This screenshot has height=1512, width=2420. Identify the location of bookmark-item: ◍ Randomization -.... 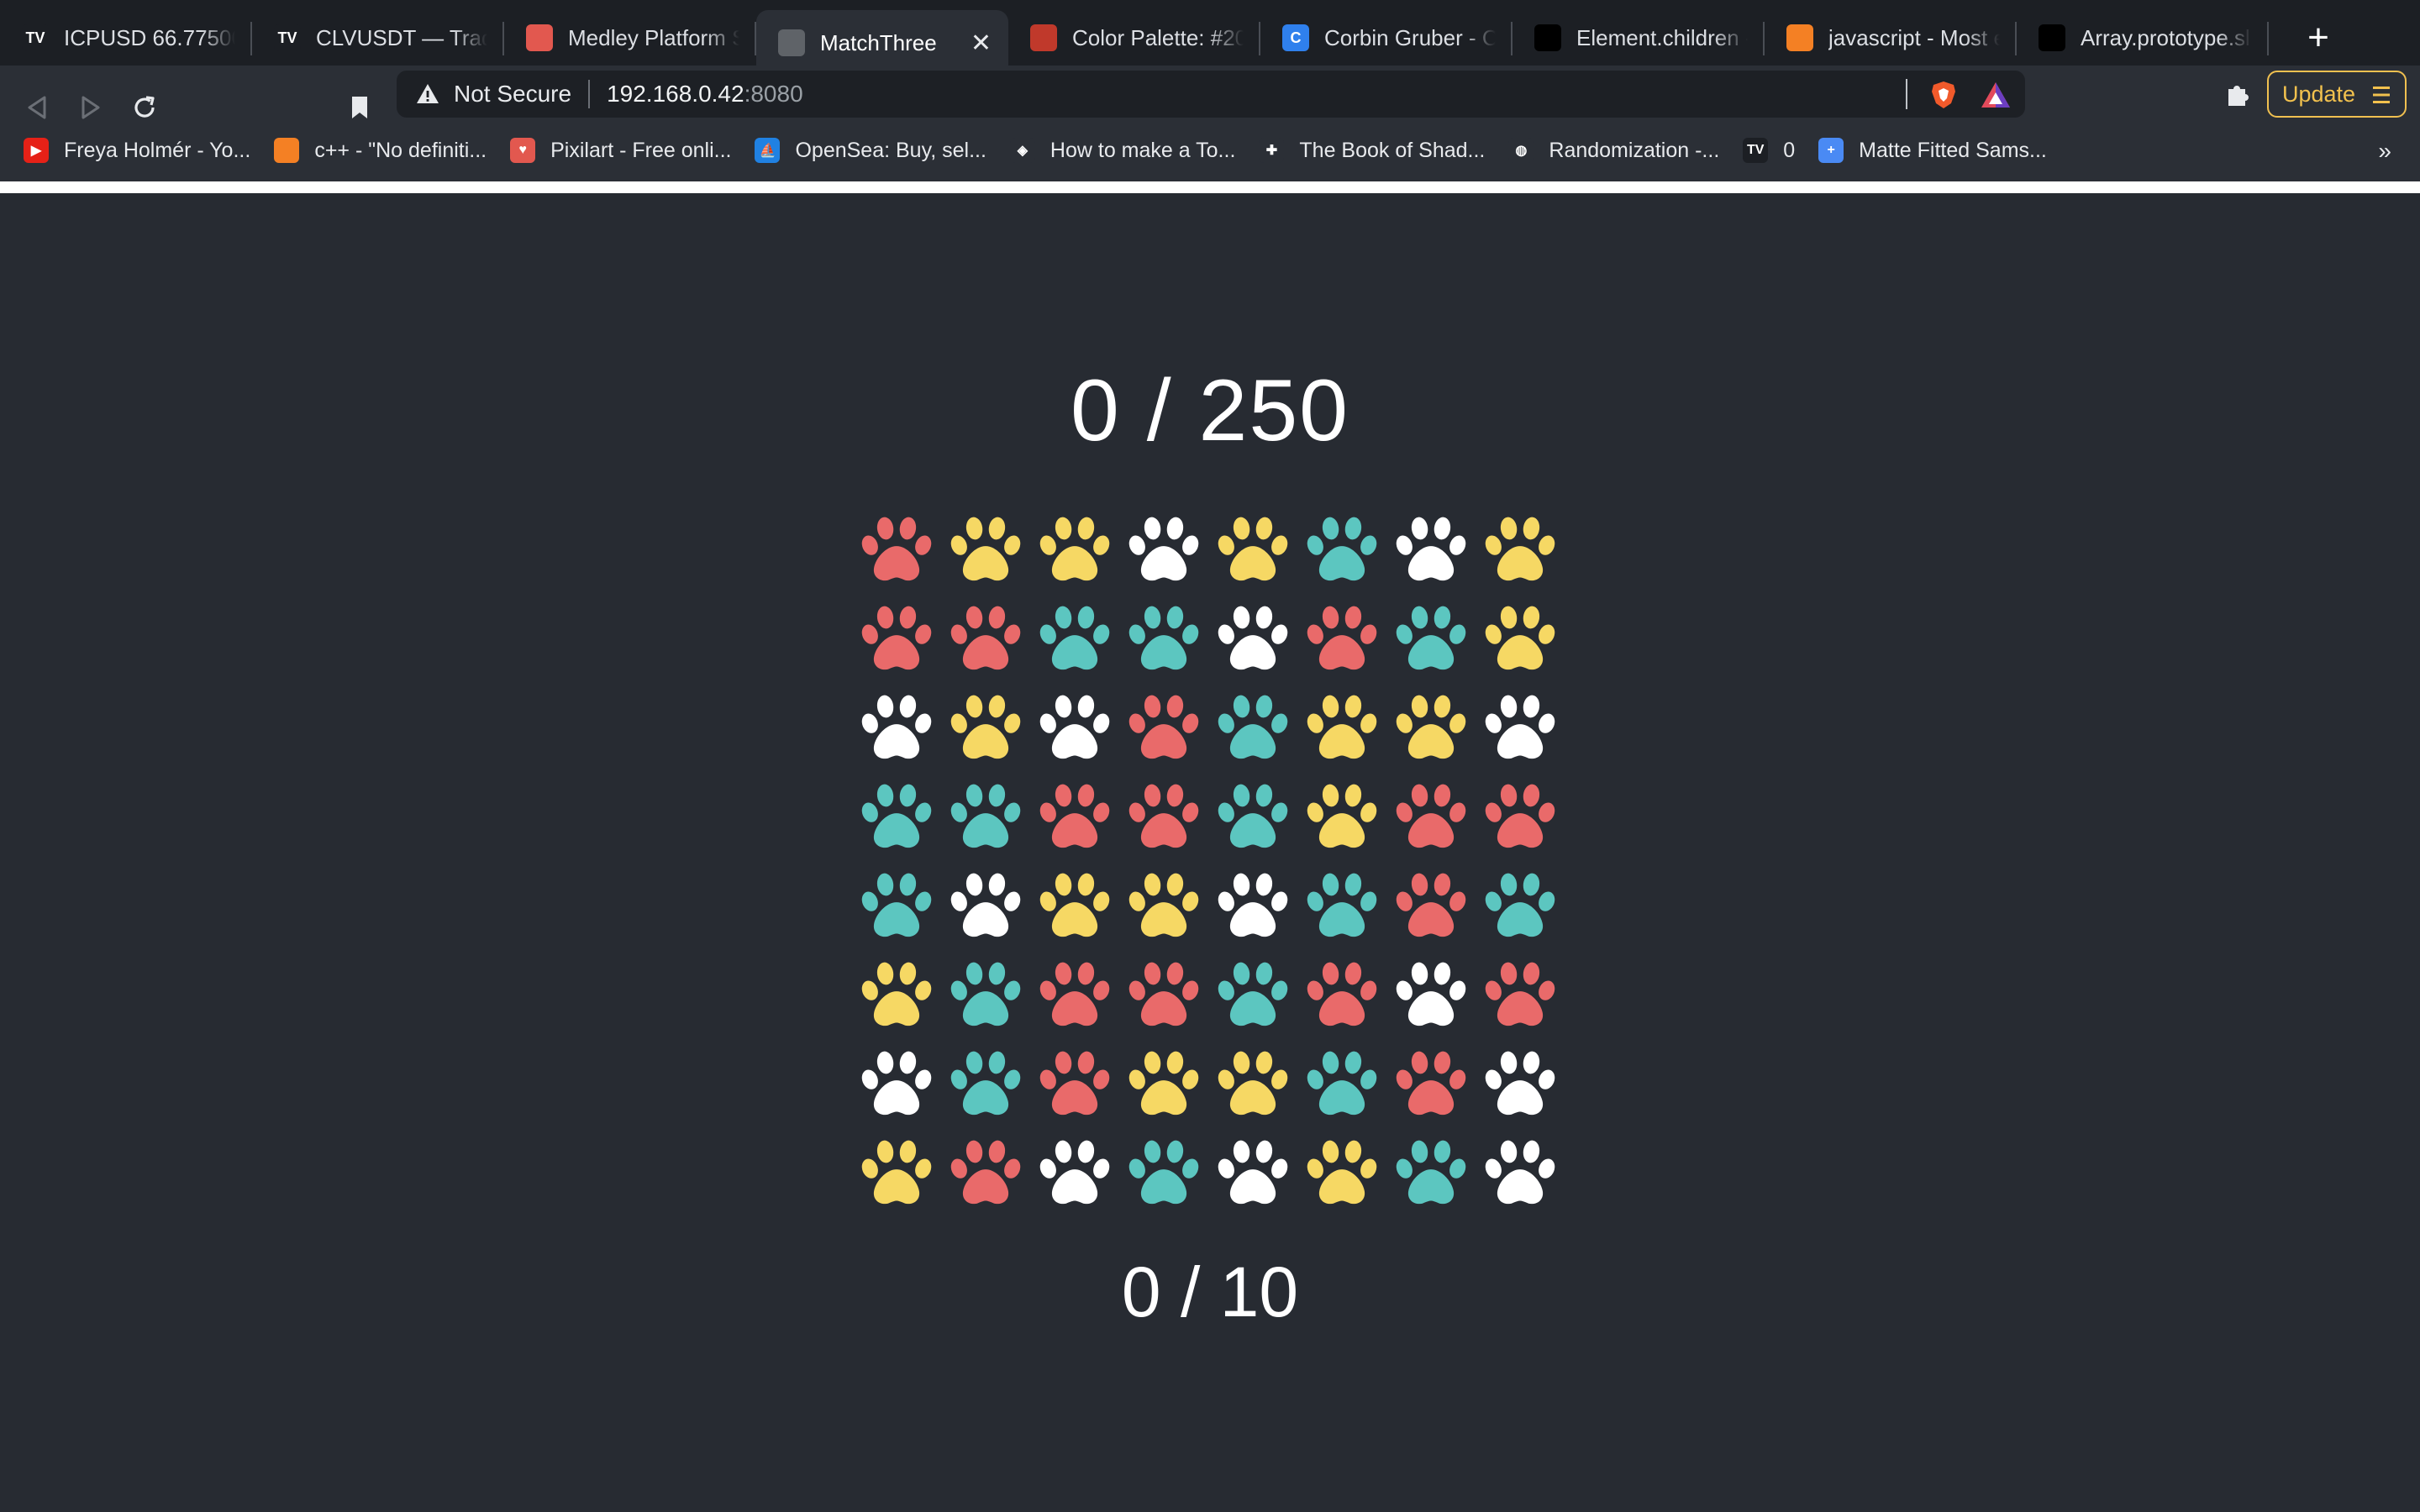
(1614, 150).